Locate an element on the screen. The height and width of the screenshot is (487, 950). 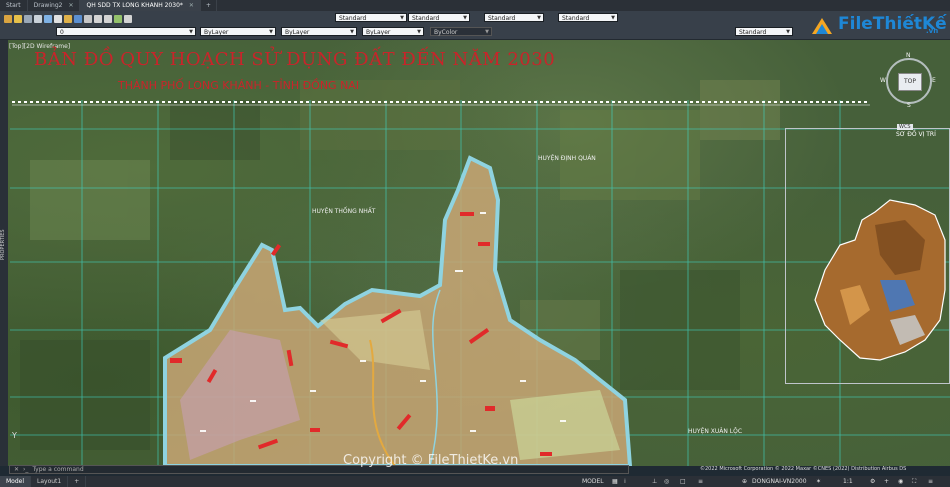
tab-label: QH SDD TX LONG KHANH 2030* is located at coordinates (134, 5).